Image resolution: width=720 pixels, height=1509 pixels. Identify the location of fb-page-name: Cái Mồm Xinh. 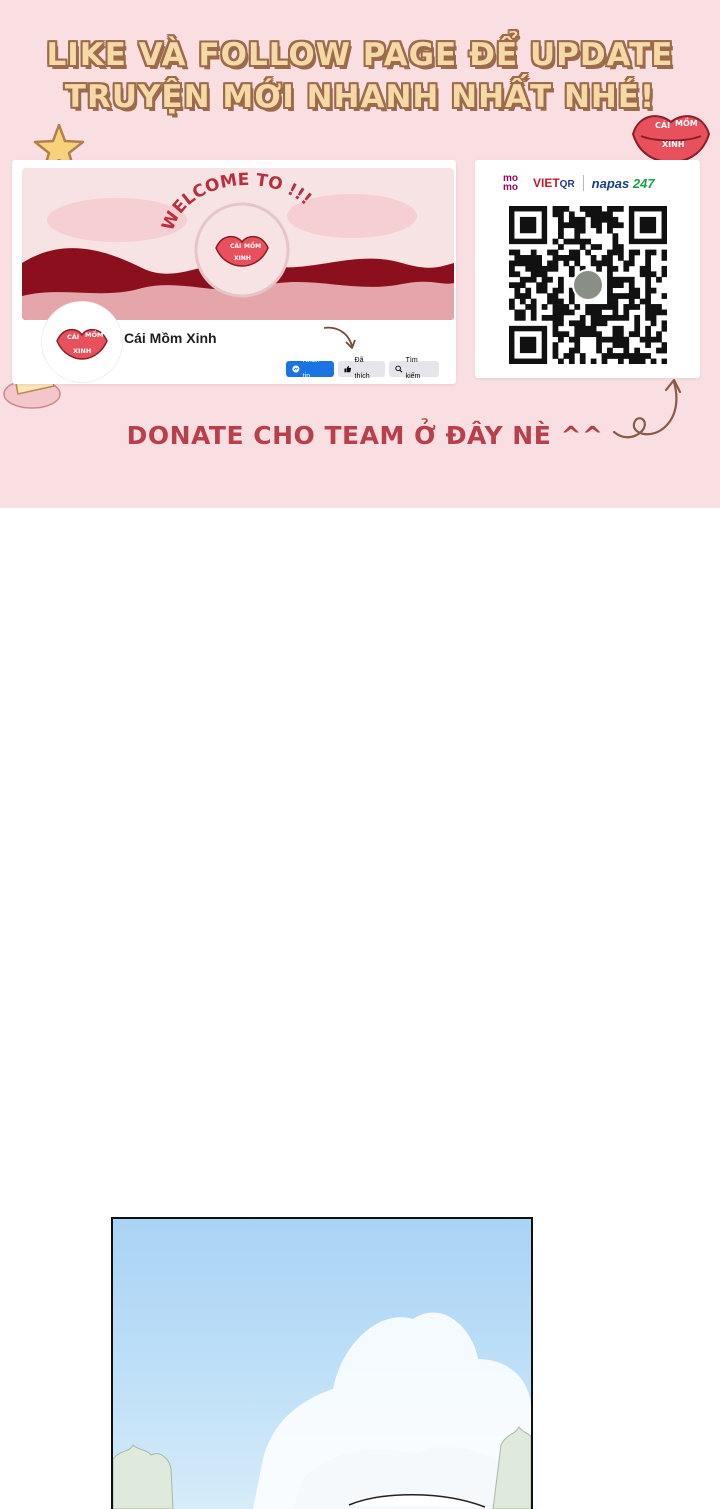
(170, 338).